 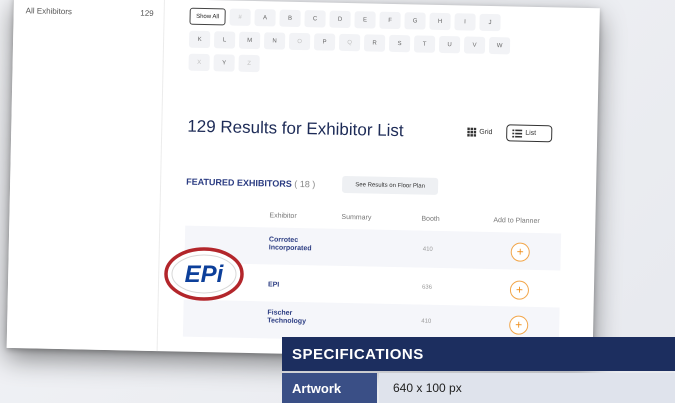 I want to click on grid-label: Grid, so click(x=486, y=132).